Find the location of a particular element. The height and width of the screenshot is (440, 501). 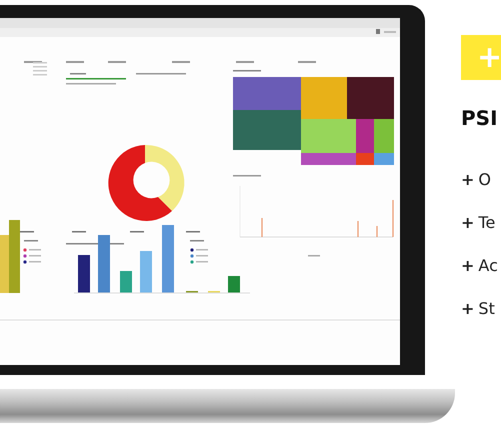

feature-text: Ac is located at coordinates (488, 266).